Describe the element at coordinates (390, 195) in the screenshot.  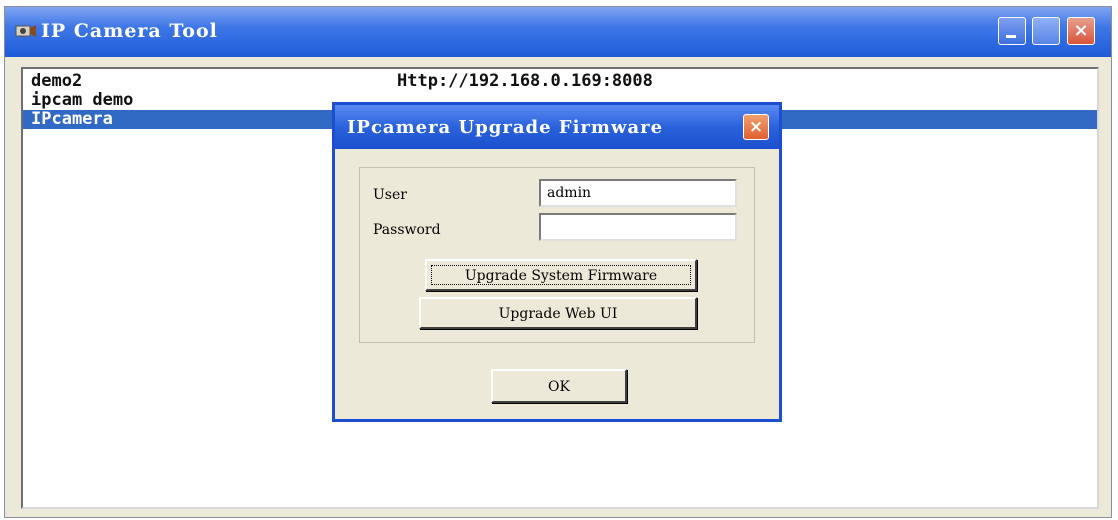
I see `user-label: User` at that location.